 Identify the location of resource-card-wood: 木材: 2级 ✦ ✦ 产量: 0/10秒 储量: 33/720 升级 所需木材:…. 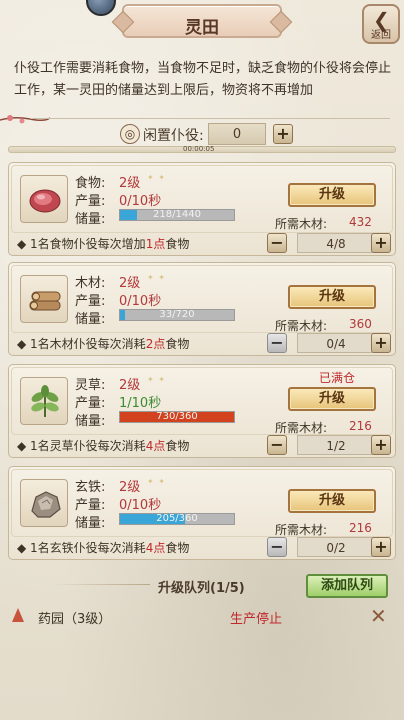
(202, 309).